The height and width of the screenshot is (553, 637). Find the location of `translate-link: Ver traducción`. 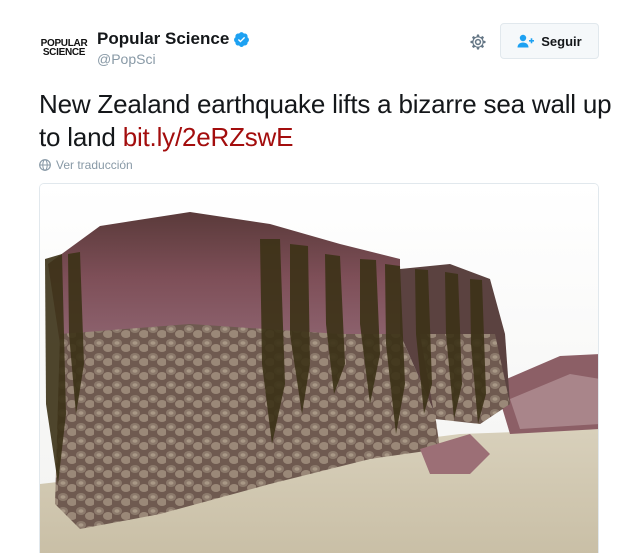

translate-link: Ver traducción is located at coordinates (86, 165).